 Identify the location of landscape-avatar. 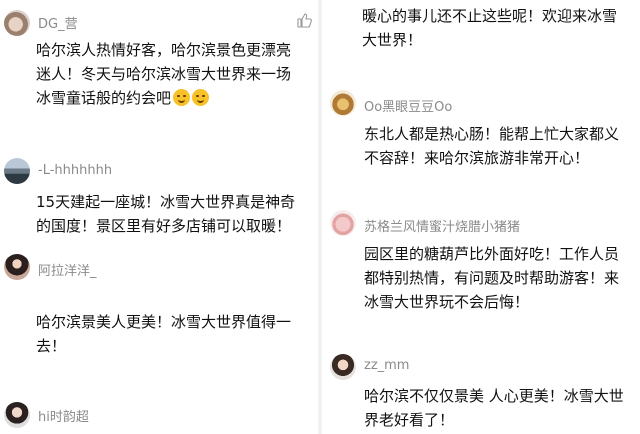
(17, 171).